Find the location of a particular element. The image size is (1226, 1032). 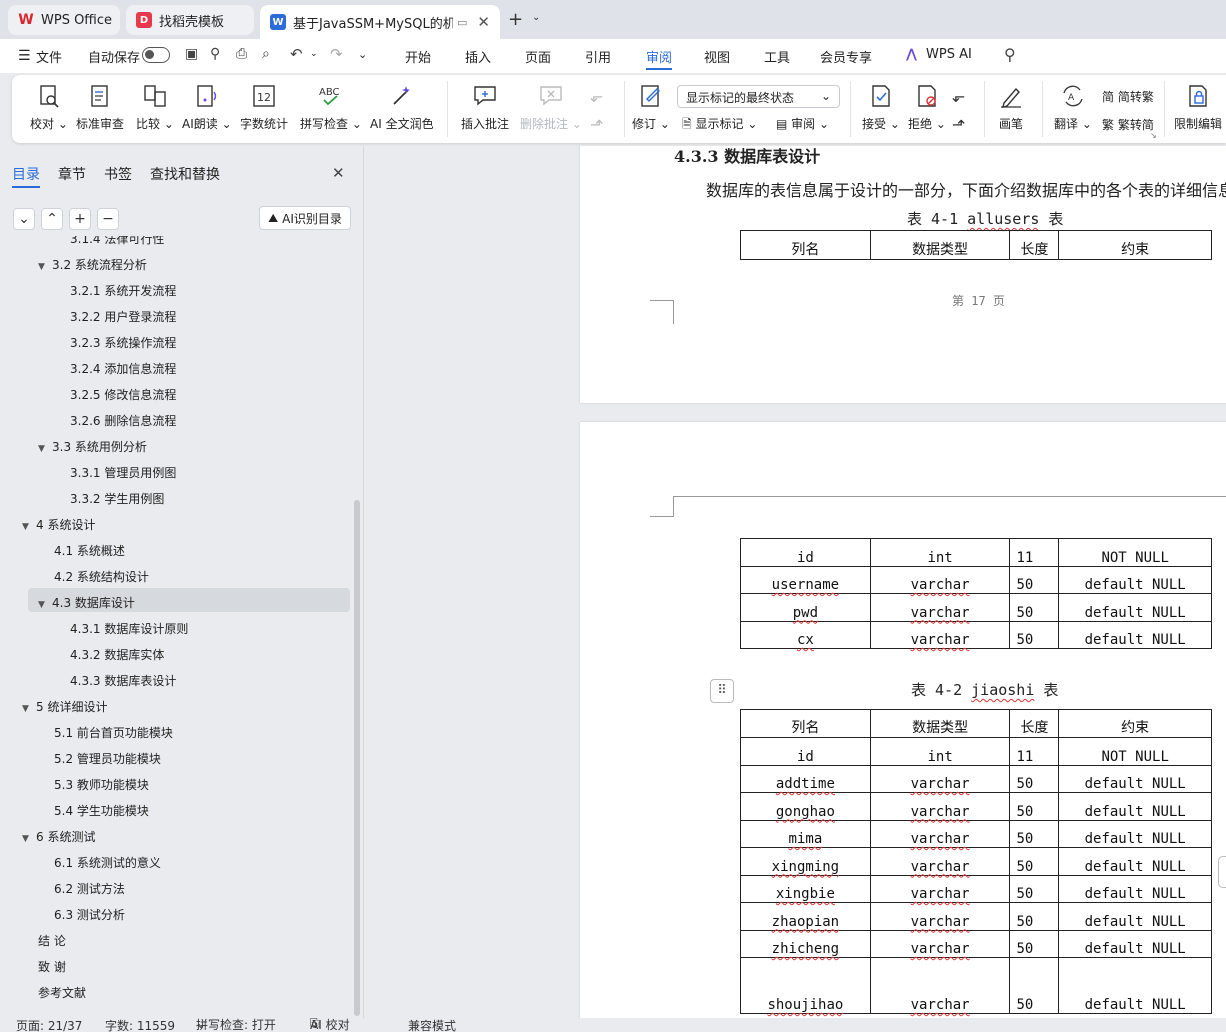

ai-read-button: AI朗读 ⌄ is located at coordinates (207, 107).